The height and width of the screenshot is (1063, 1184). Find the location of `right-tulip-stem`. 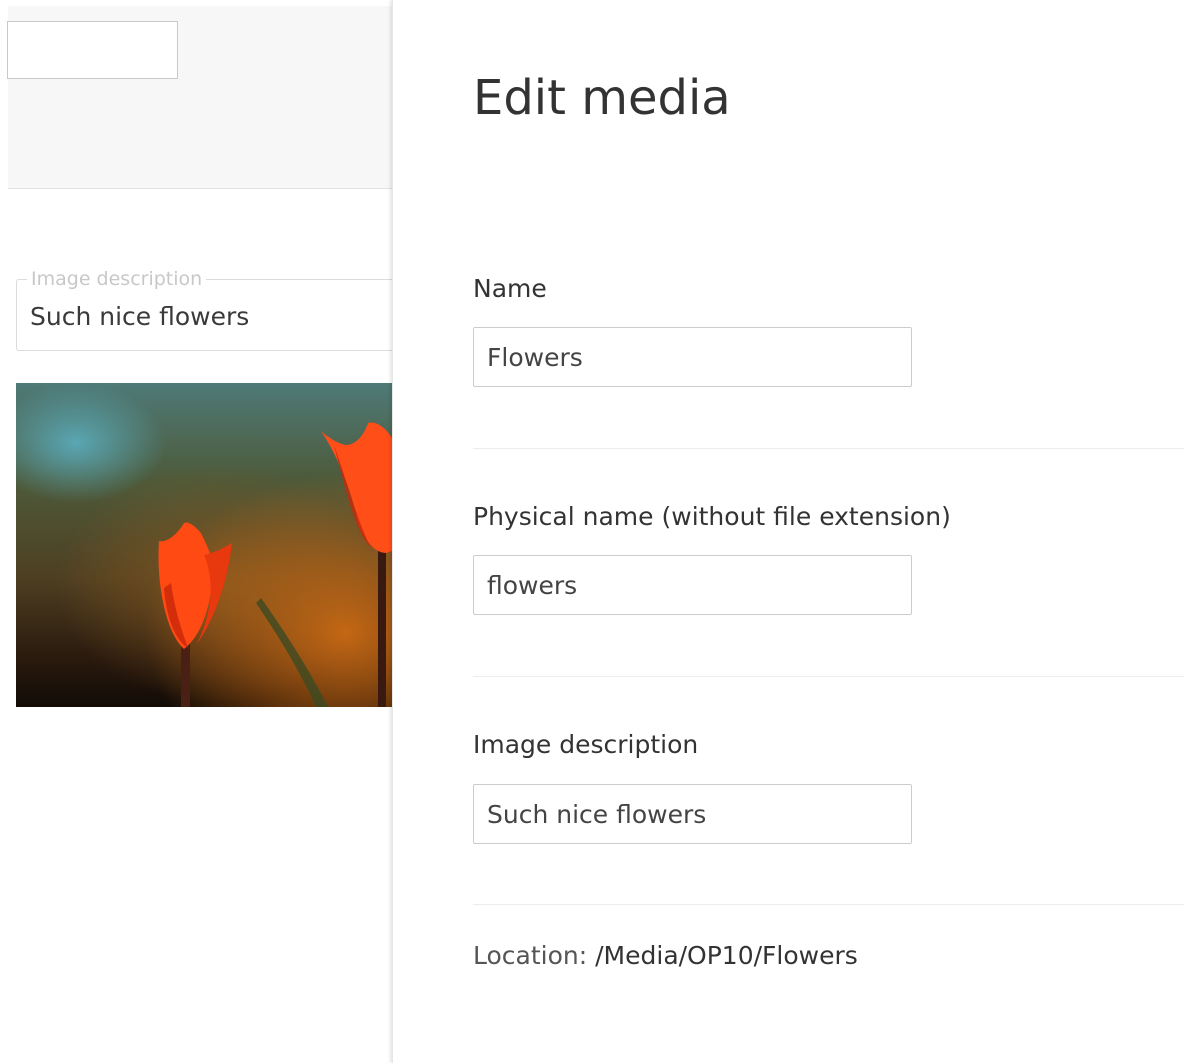

right-tulip-stem is located at coordinates (382, 627).